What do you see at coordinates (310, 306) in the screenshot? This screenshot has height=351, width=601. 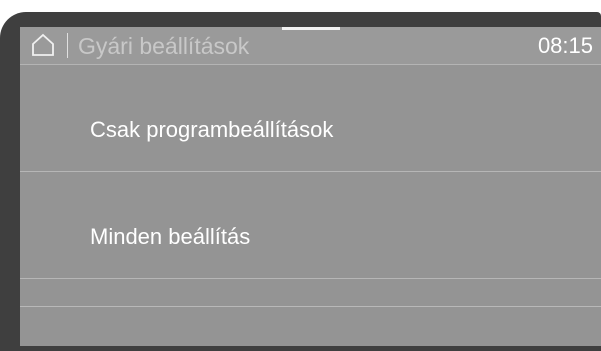 I see `footer-divider` at bounding box center [310, 306].